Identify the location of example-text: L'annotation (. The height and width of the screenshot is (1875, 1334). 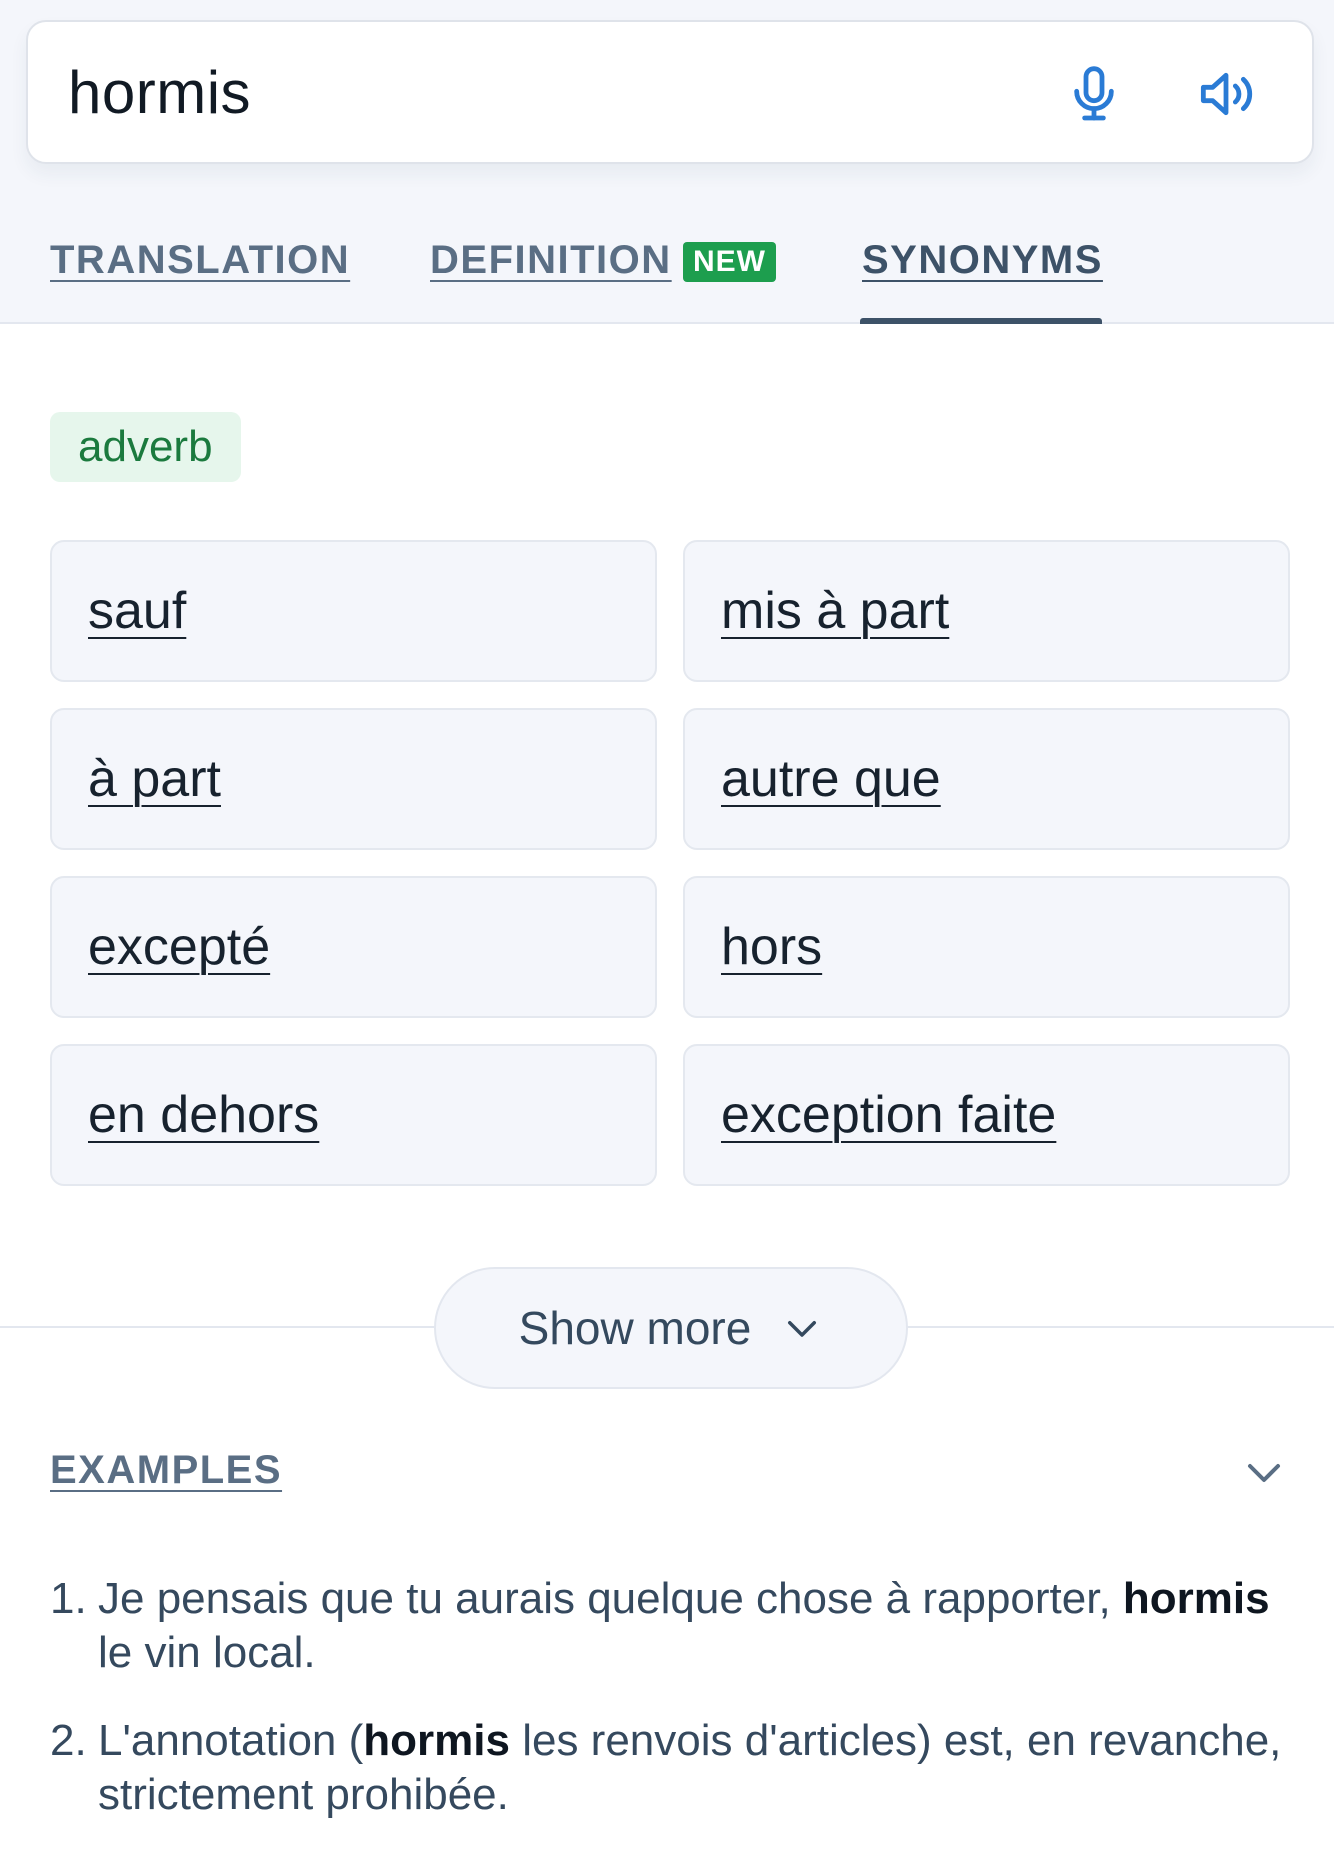
(231, 1740).